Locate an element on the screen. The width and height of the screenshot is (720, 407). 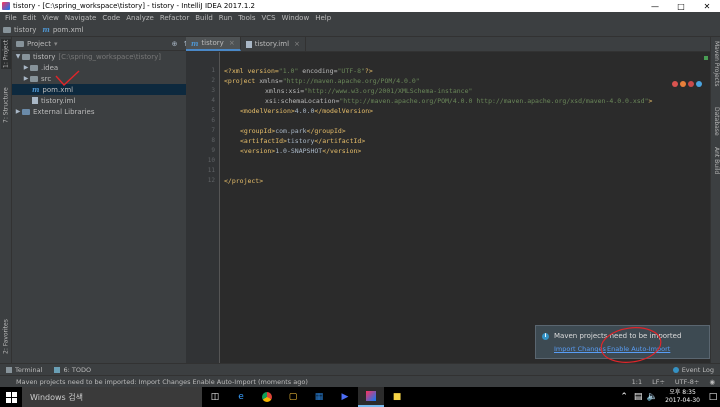
maximize-icon: □ is located at coordinates (681, 6).